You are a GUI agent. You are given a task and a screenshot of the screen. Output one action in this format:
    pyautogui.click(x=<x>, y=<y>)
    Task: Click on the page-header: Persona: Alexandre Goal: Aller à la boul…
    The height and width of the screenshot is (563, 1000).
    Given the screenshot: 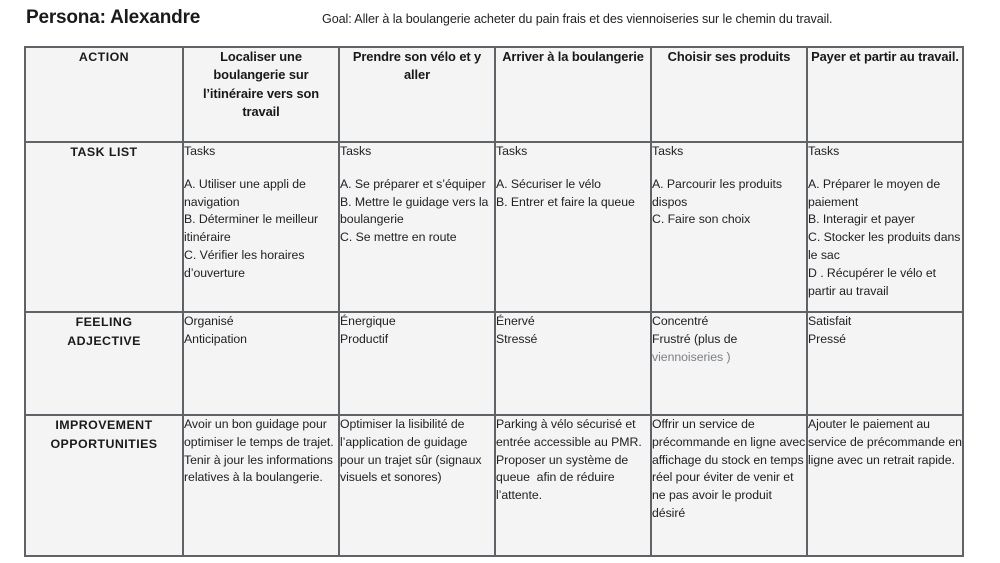 What is the action you would take?
    pyautogui.click(x=500, y=23)
    